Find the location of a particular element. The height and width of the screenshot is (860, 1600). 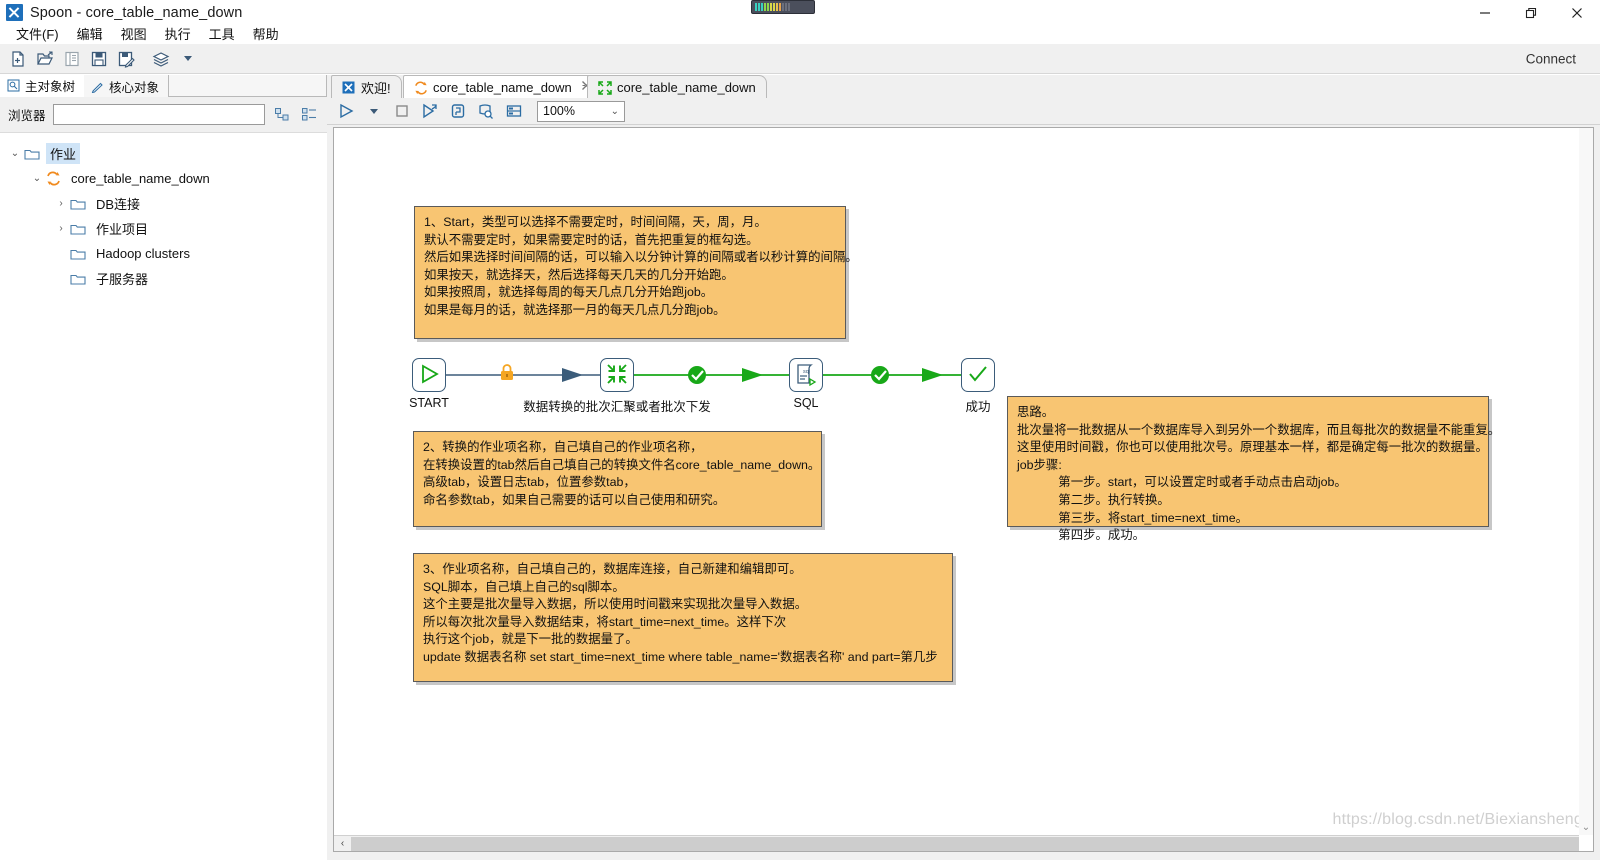

scroll-left-arrow-icon: ‹ is located at coordinates (342, 844).